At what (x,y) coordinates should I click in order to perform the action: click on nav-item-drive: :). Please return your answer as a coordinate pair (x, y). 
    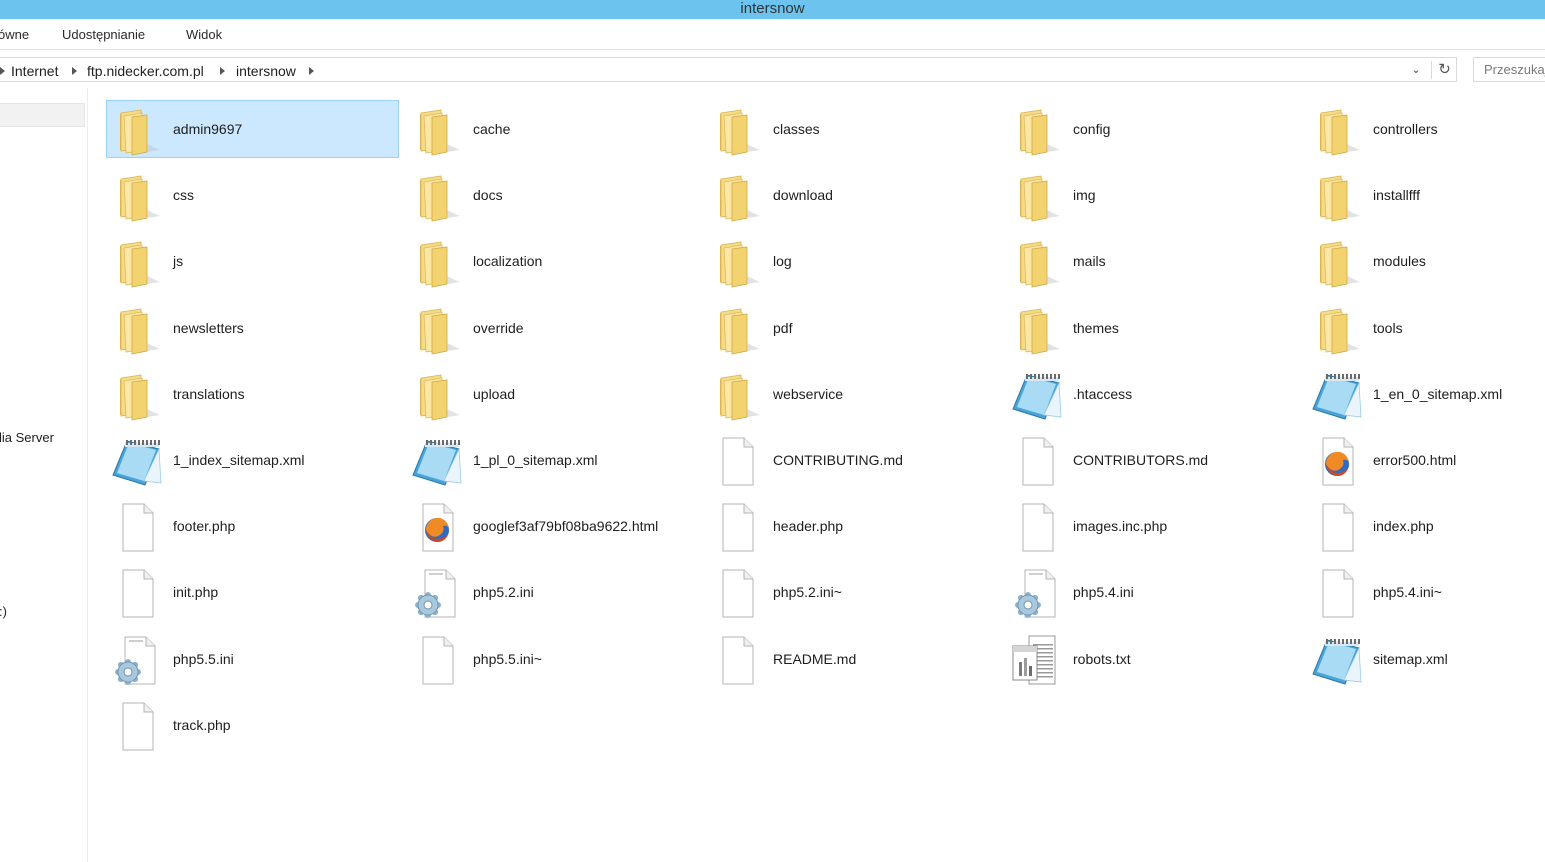
    Looking at the image, I should click on (3, 611).